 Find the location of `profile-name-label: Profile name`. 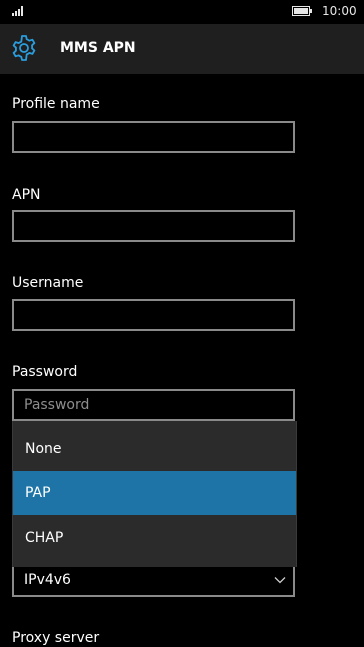

profile-name-label: Profile name is located at coordinates (56, 104).